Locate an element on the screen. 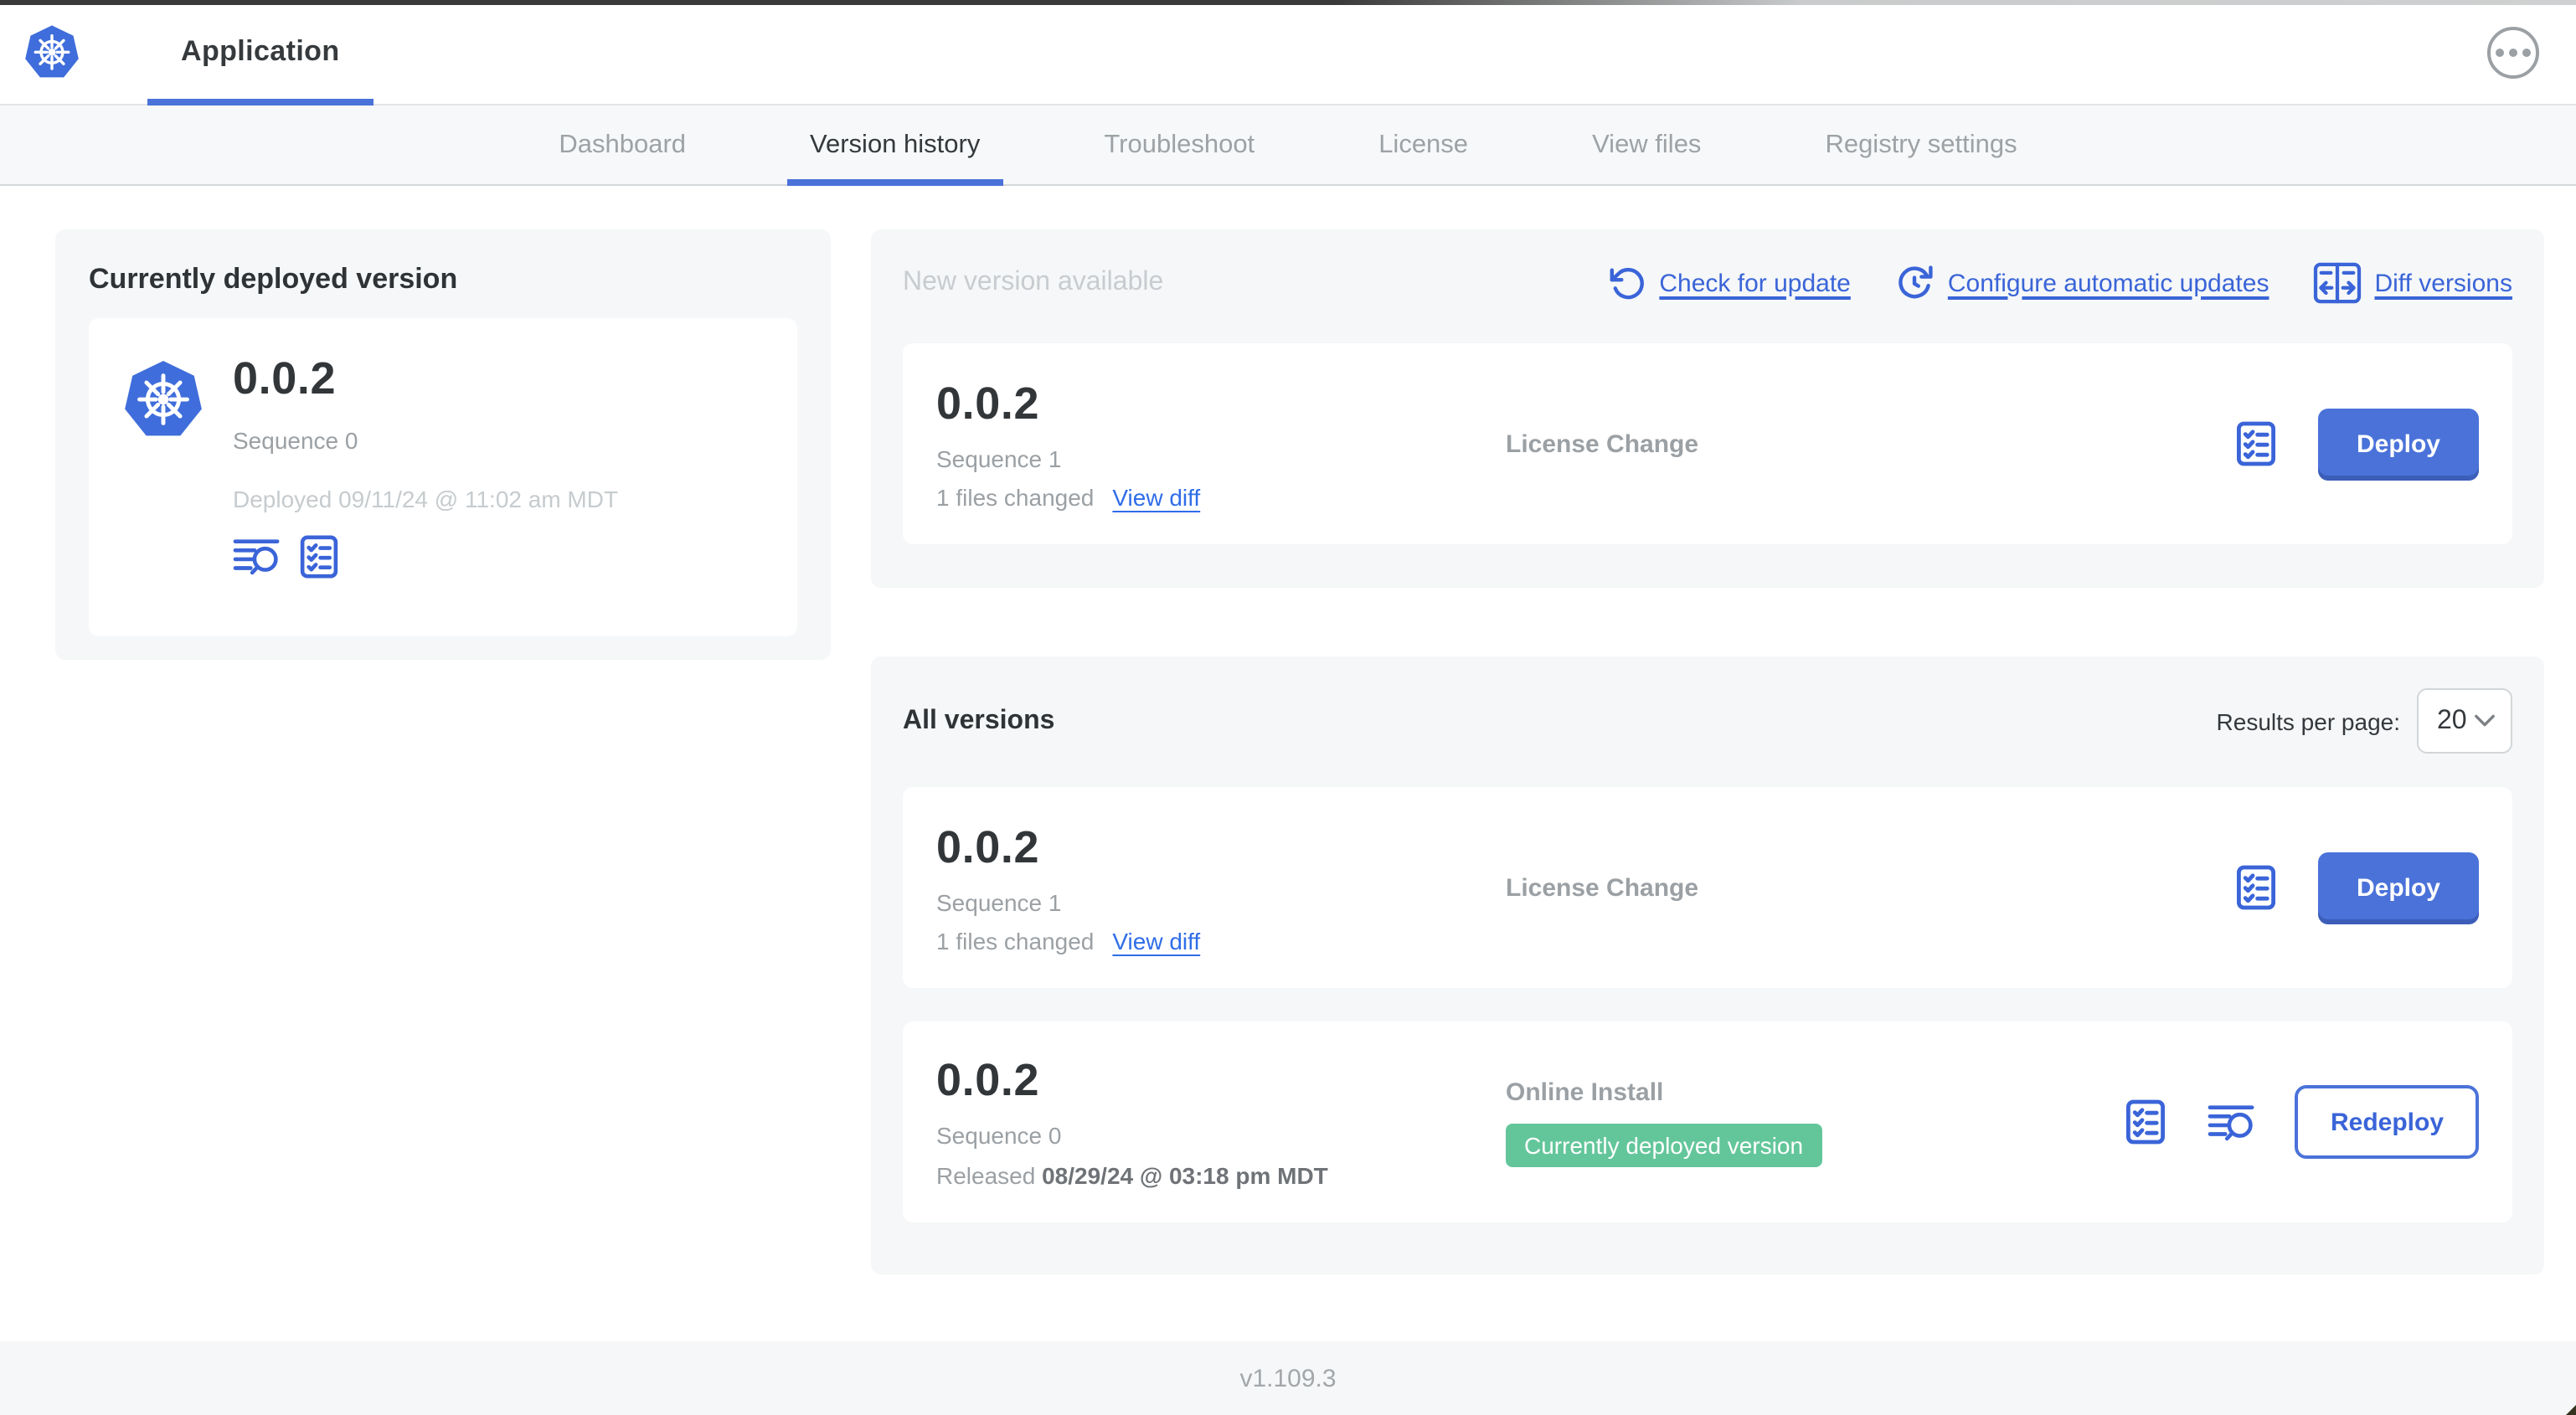  app-tab-active-underline is located at coordinates (260, 102).